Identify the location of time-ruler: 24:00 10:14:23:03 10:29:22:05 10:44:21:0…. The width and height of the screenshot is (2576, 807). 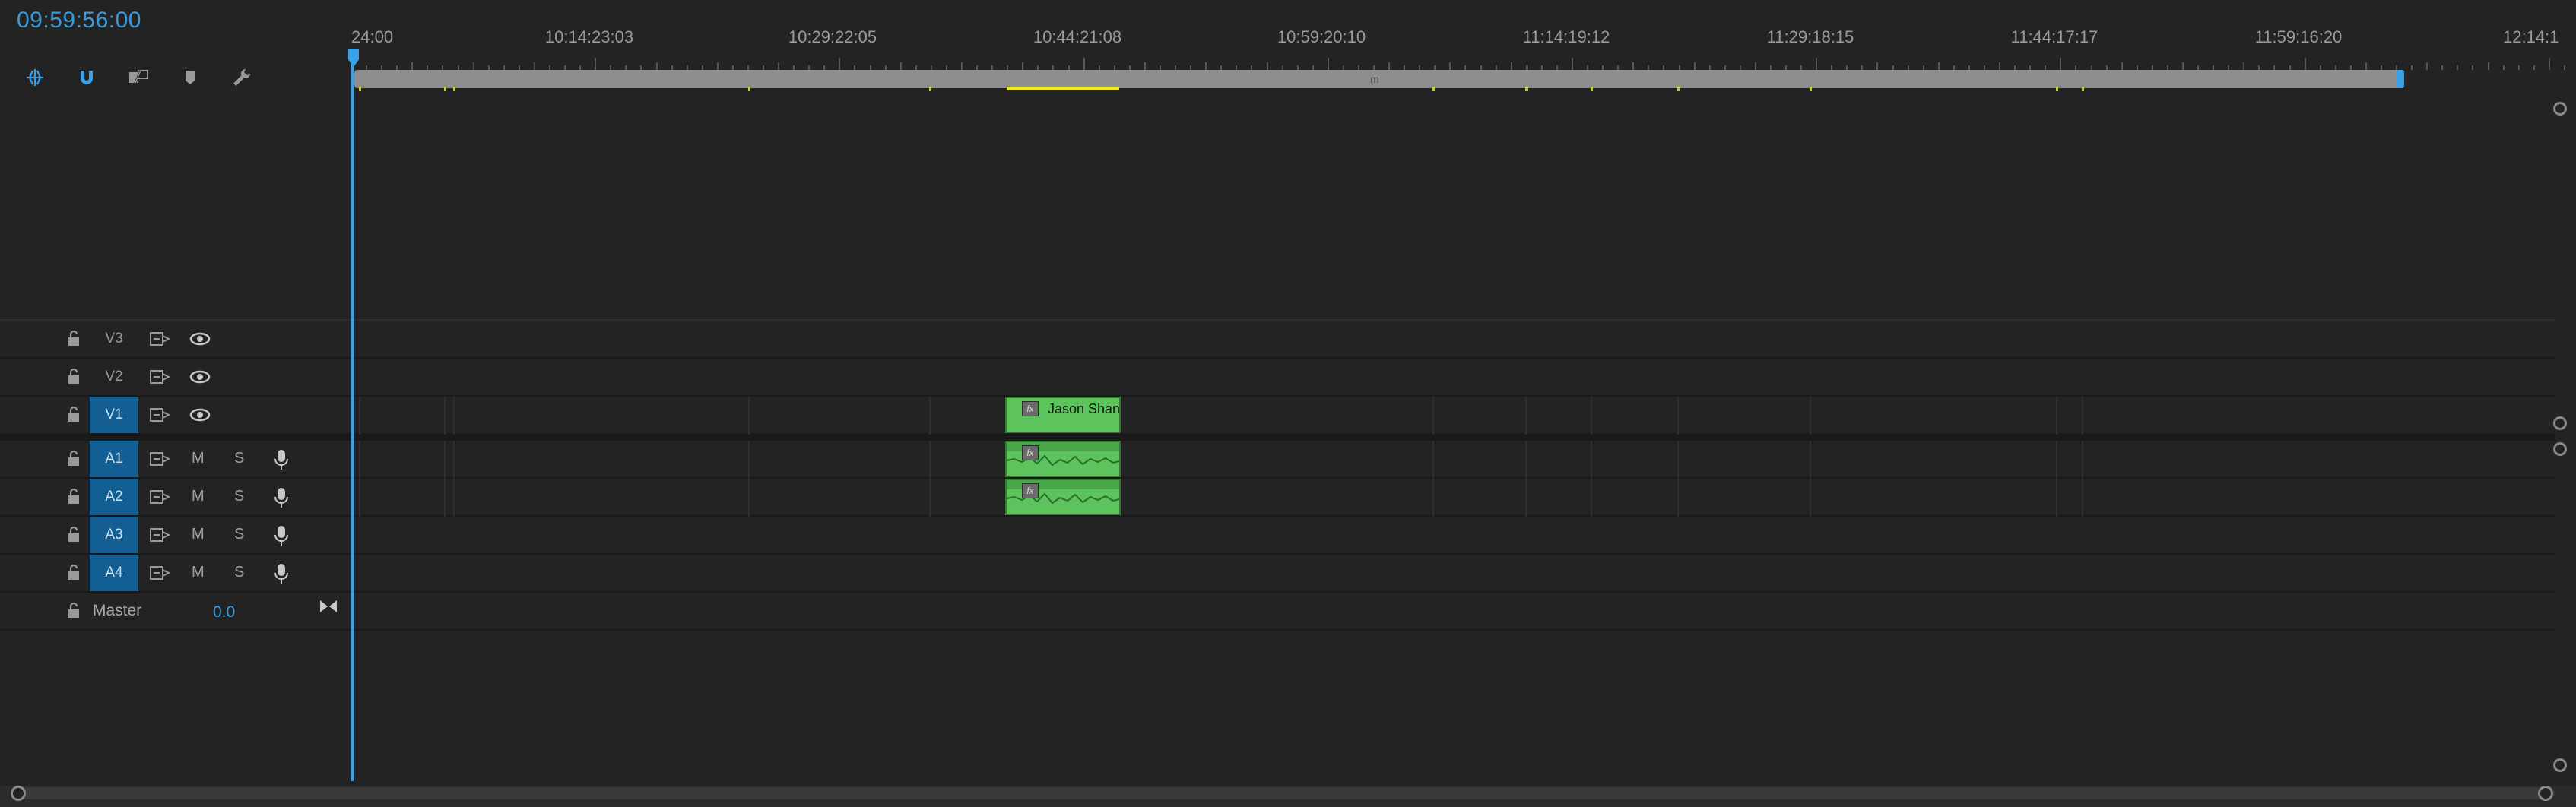
(1464, 45).